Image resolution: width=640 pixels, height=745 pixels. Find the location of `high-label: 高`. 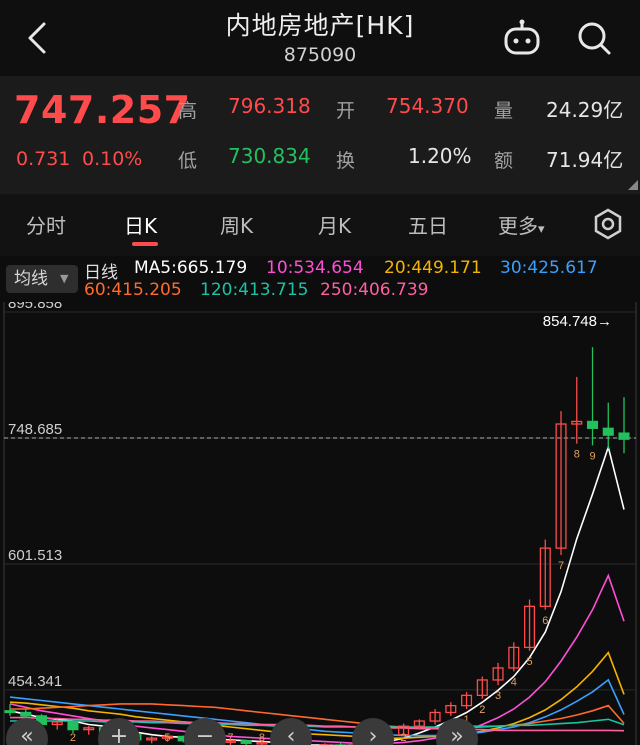

high-label: 高 is located at coordinates (188, 111).